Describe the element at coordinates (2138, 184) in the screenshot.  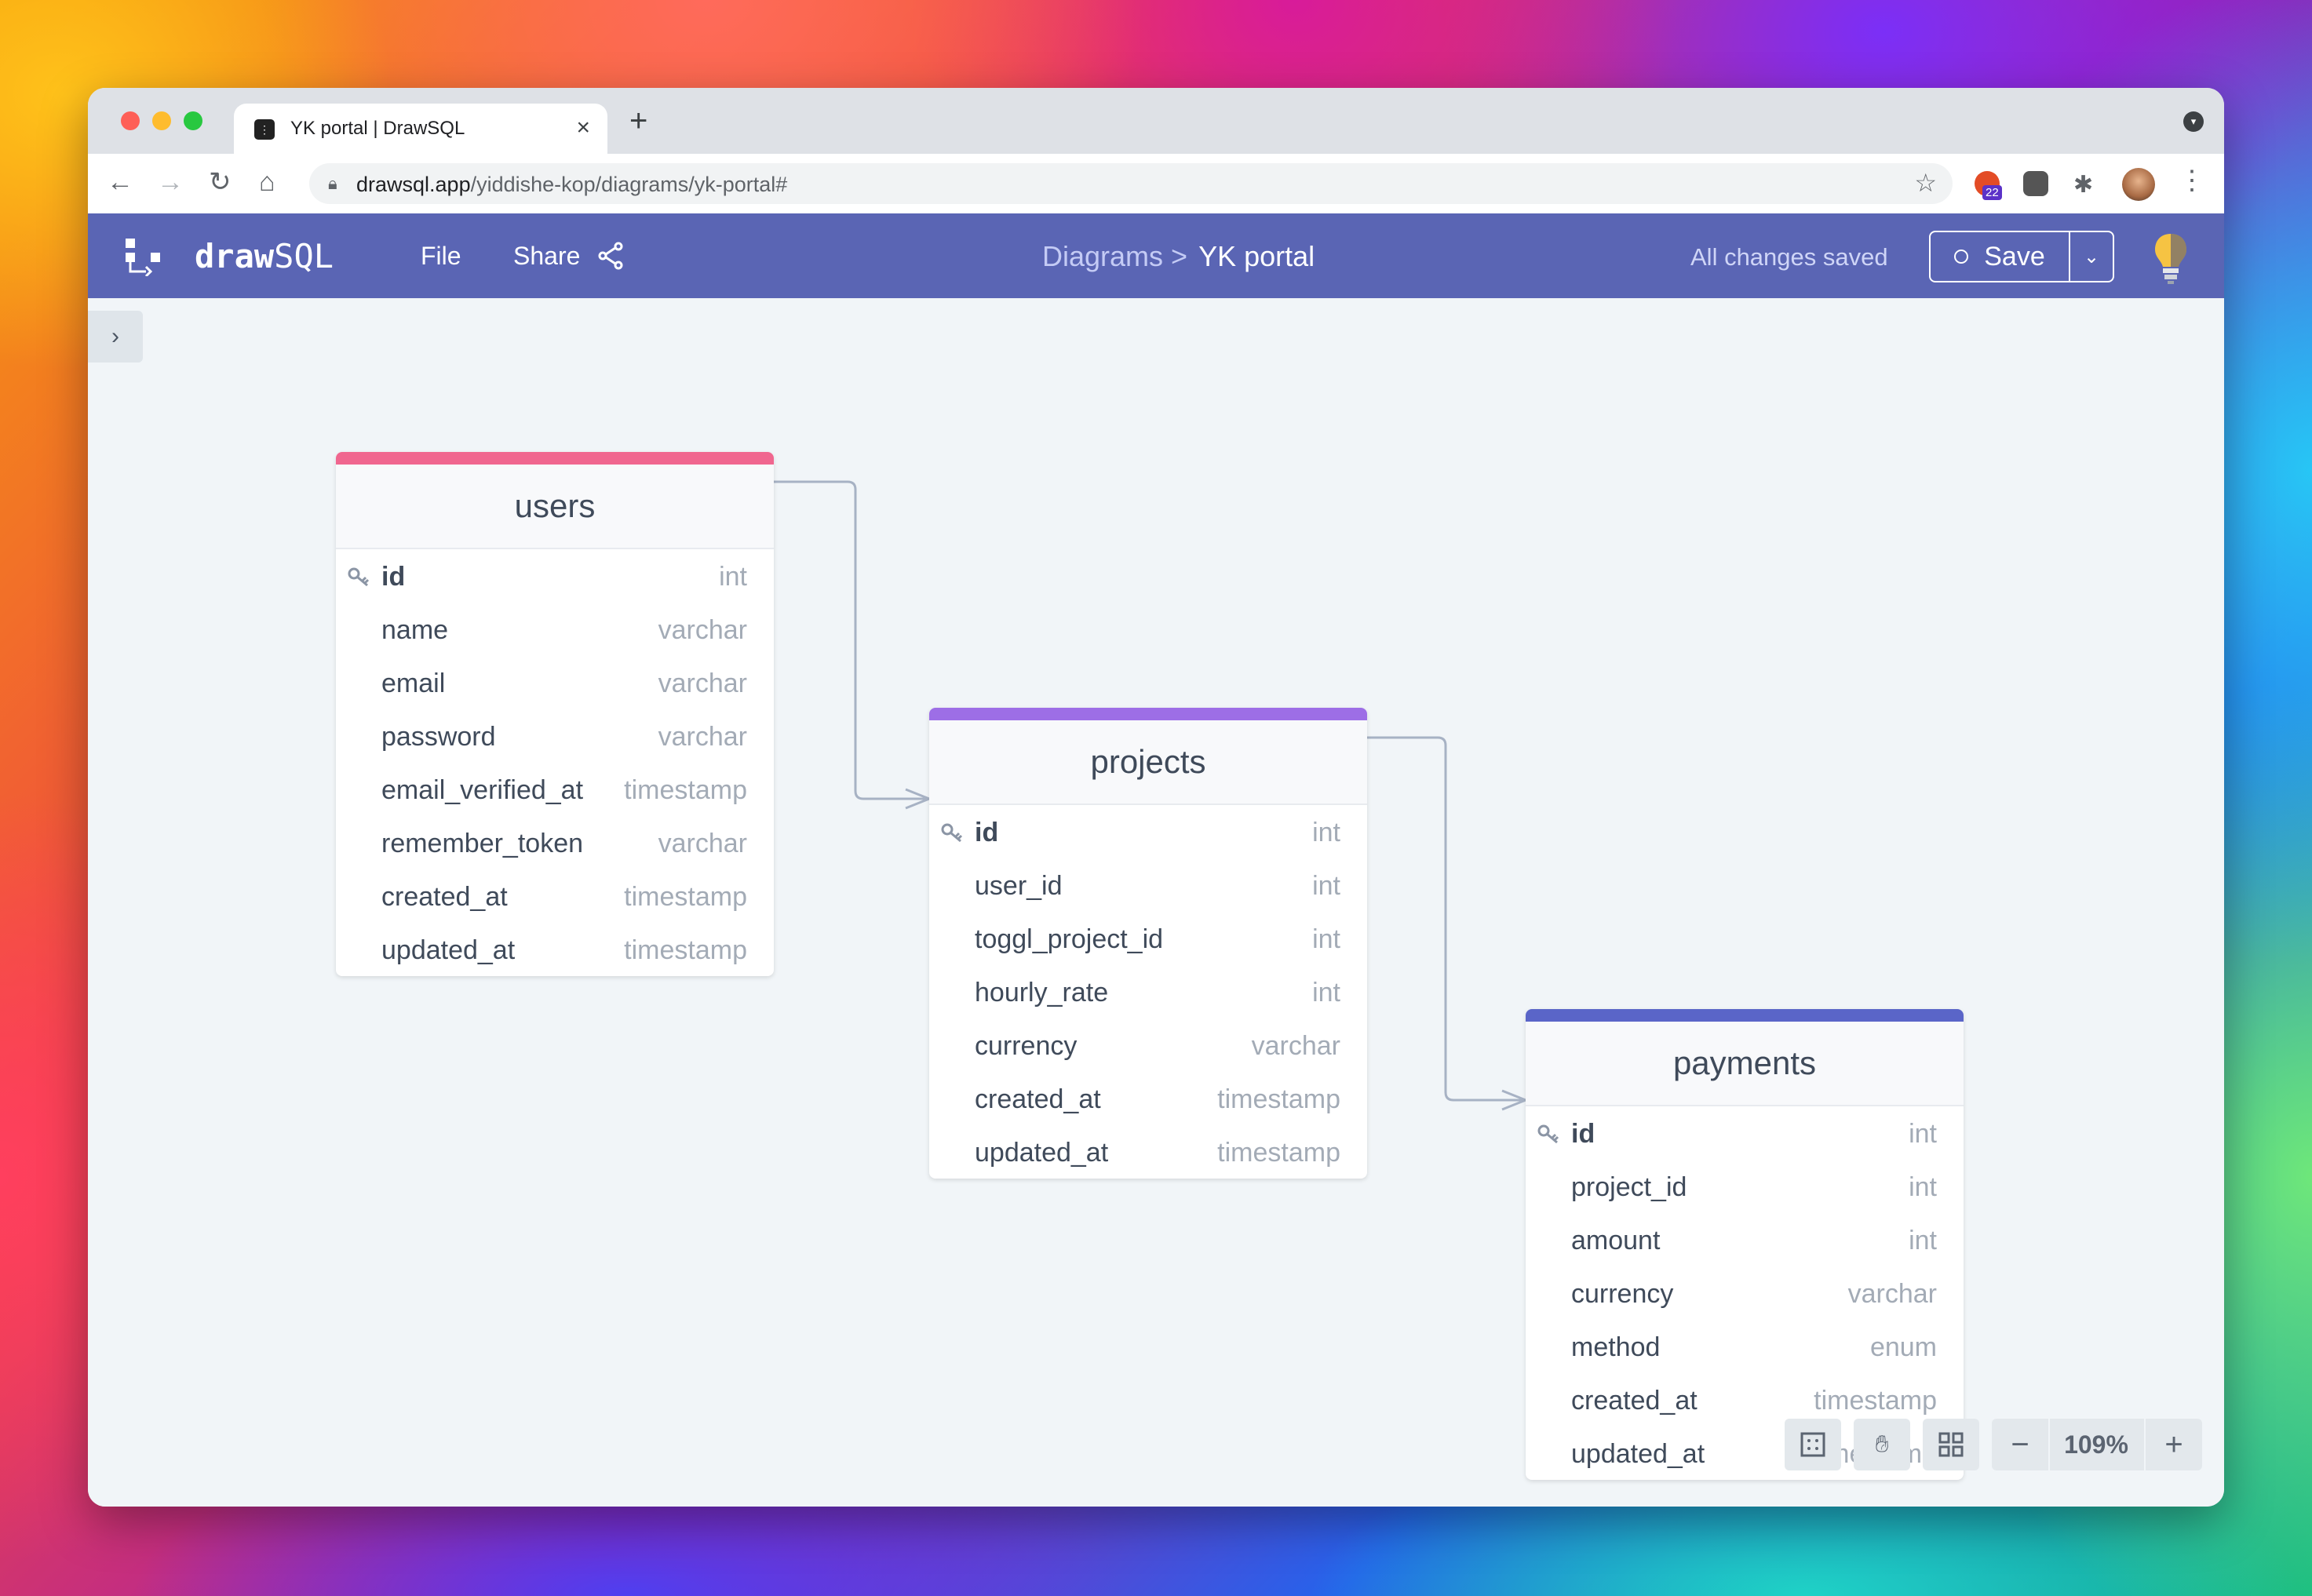
I see `profile-avatar` at that location.